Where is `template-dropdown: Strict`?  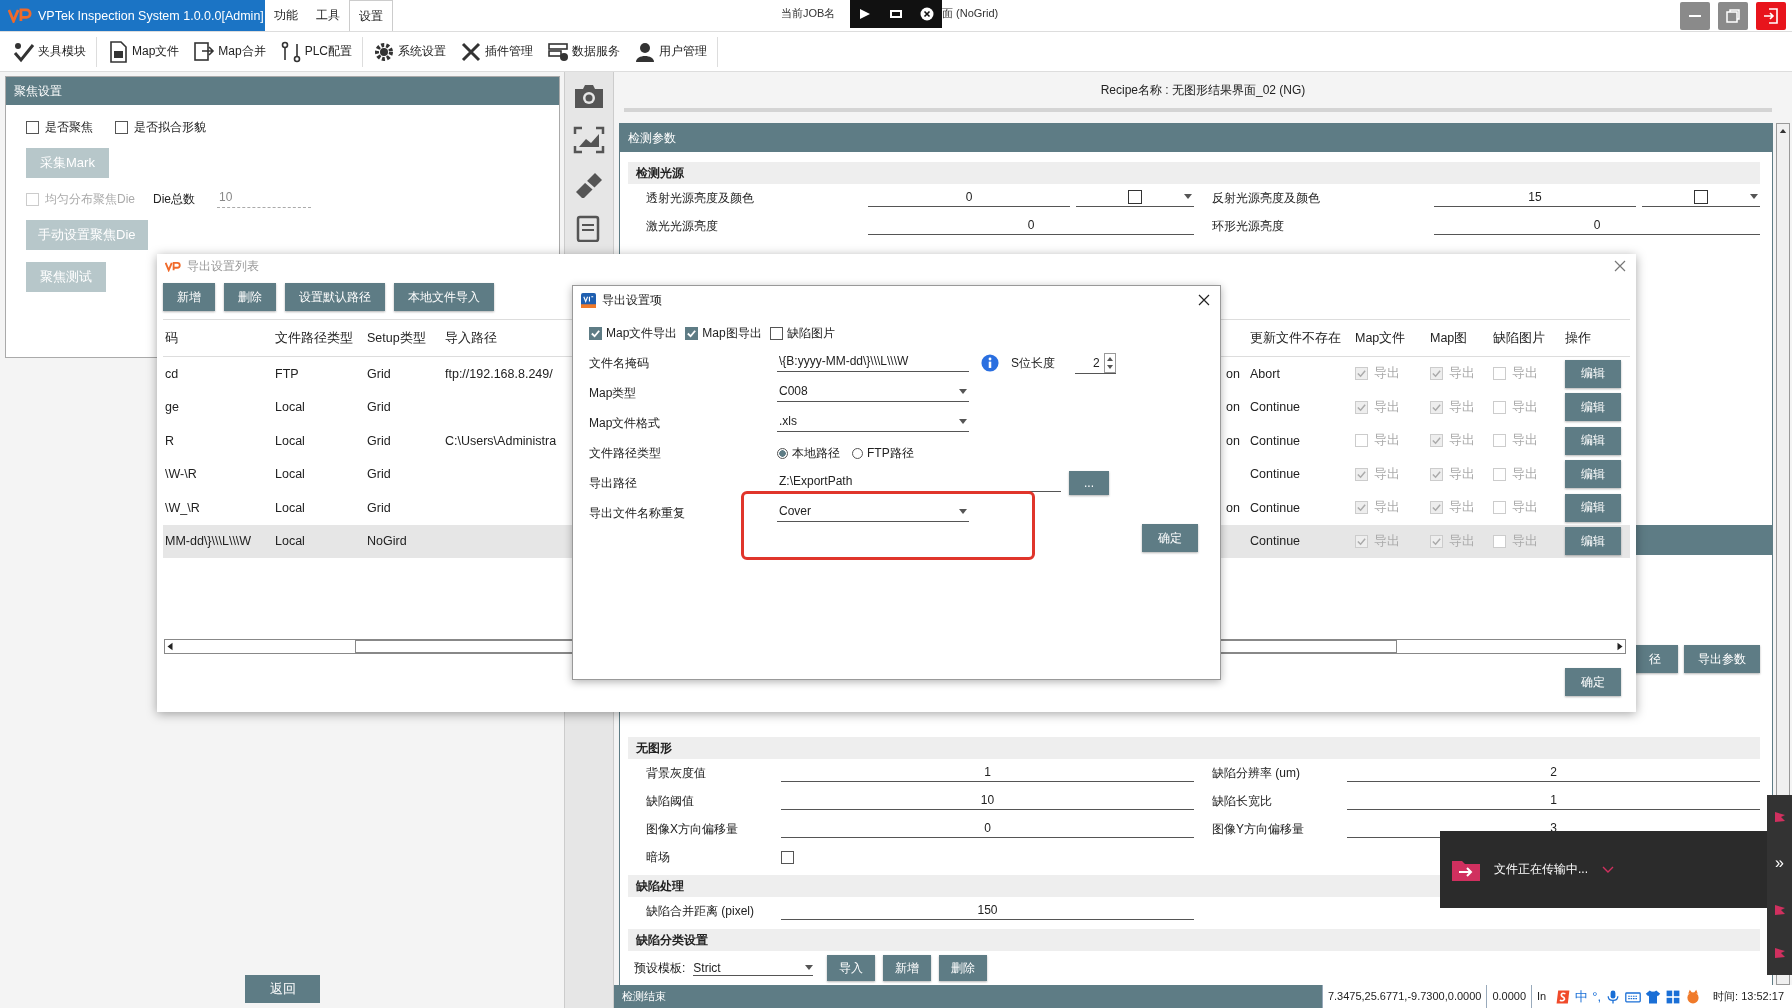 template-dropdown: Strict is located at coordinates (753, 968).